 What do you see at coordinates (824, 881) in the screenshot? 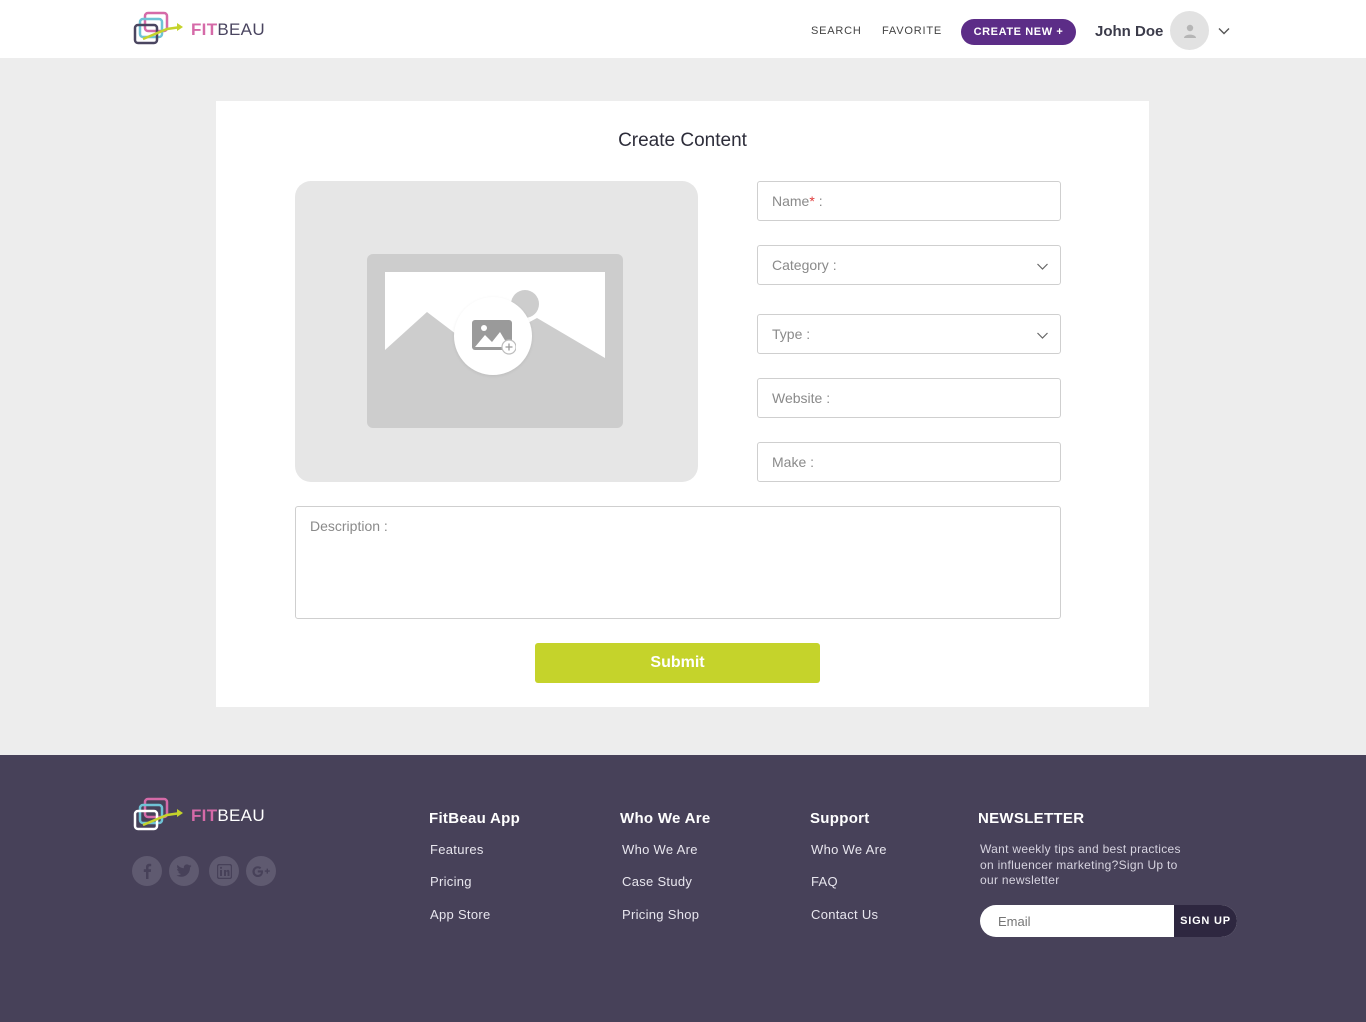
I see `footer-link-faq: FAQ` at bounding box center [824, 881].